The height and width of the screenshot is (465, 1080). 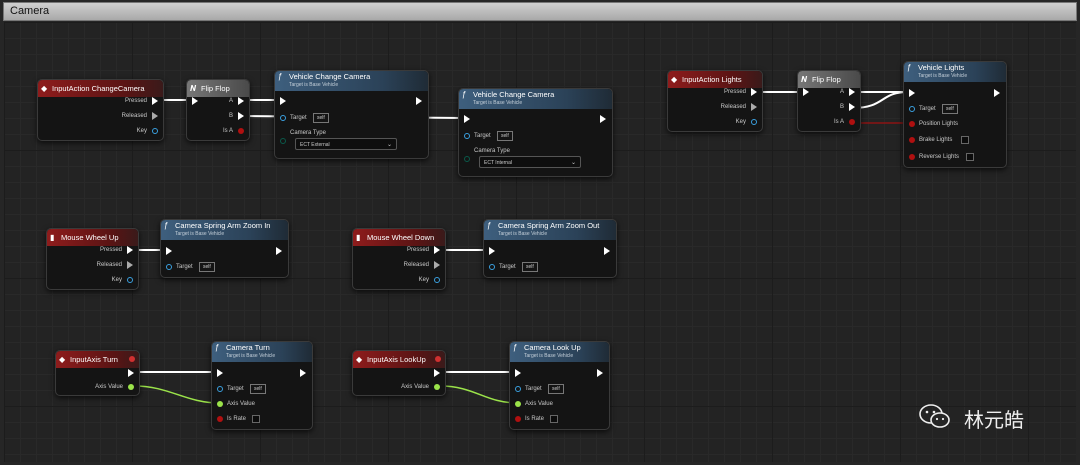 What do you see at coordinates (941, 67) in the screenshot?
I see `node-title: Vehicle Lights` at bounding box center [941, 67].